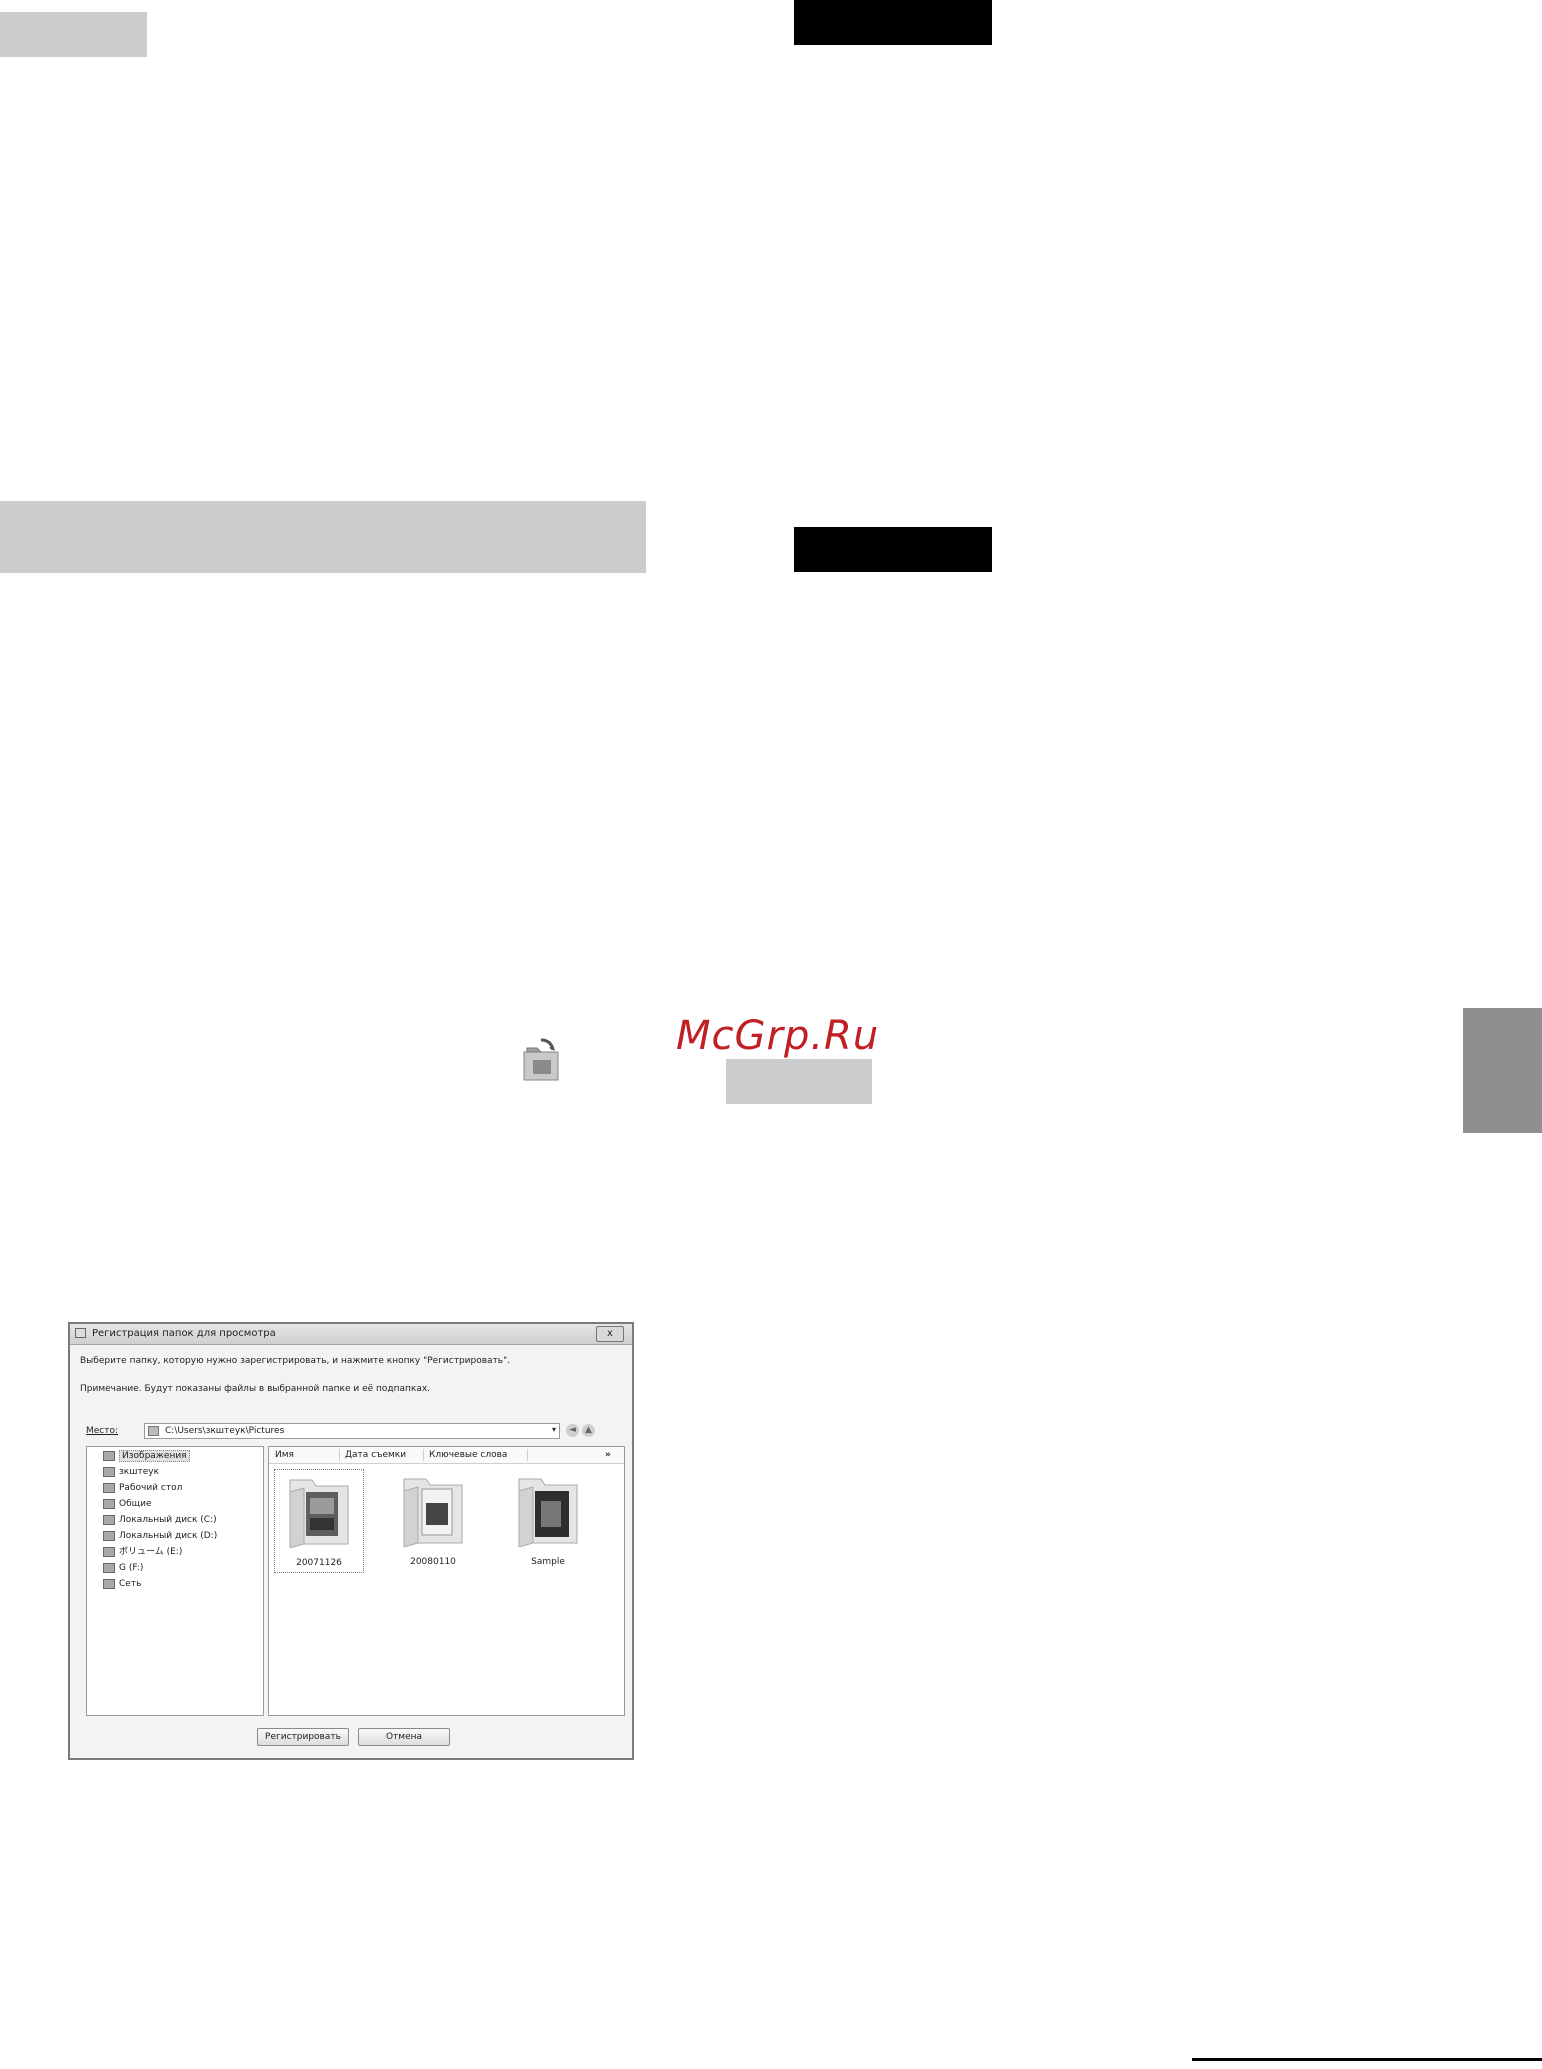  What do you see at coordinates (893, 549) in the screenshot?
I see `header-black-tab-middle` at bounding box center [893, 549].